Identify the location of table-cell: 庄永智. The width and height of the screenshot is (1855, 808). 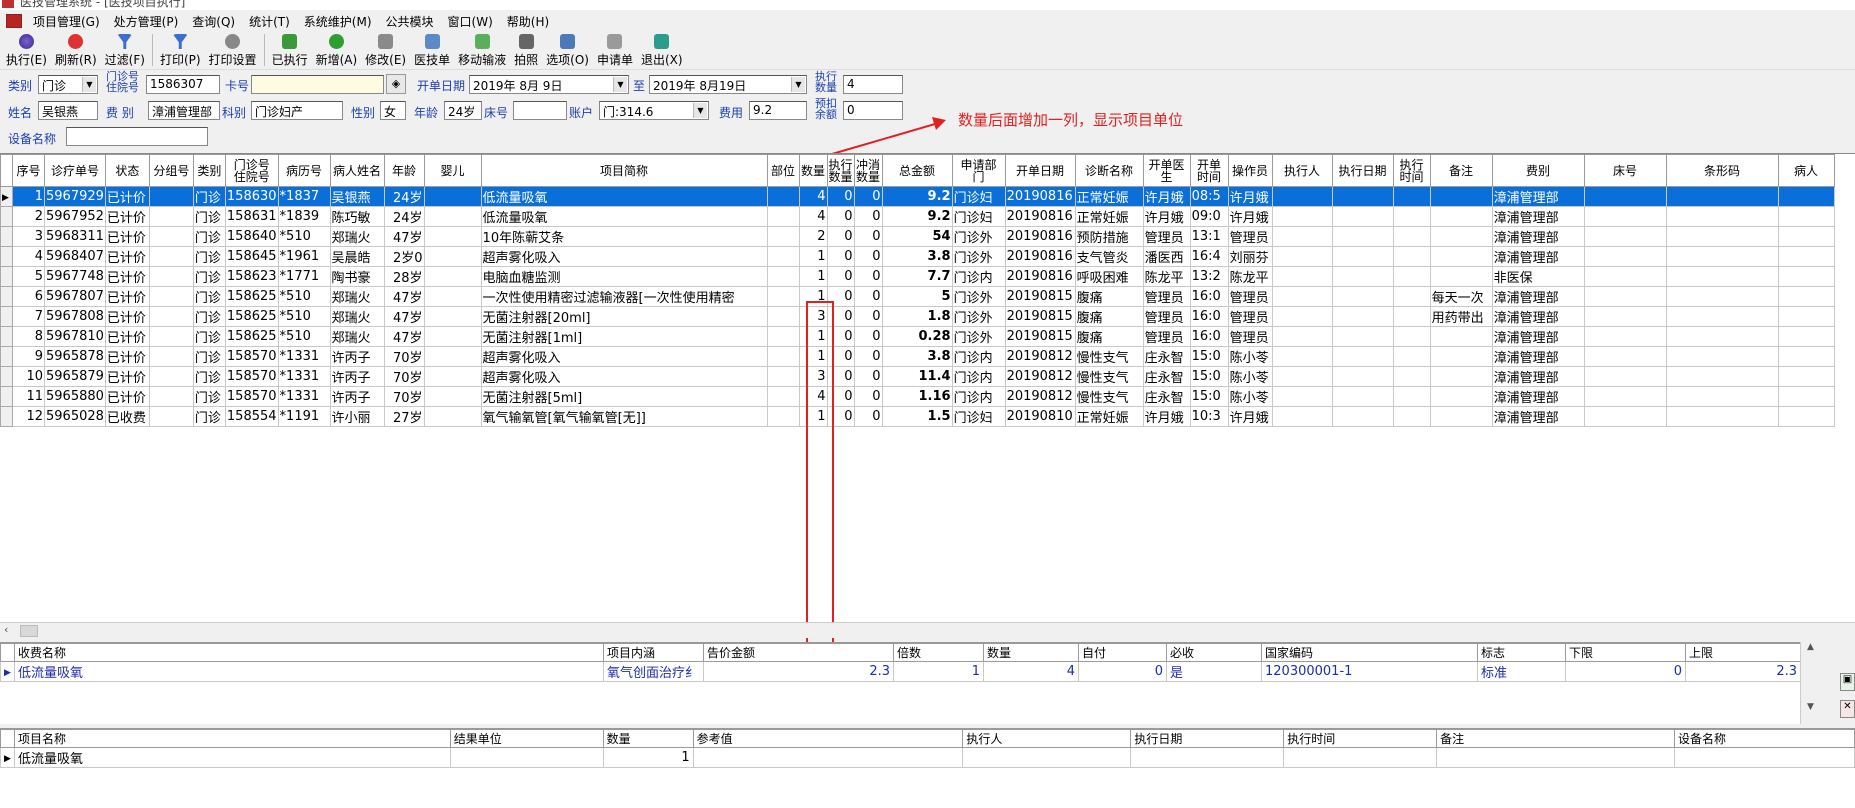
(1166, 356).